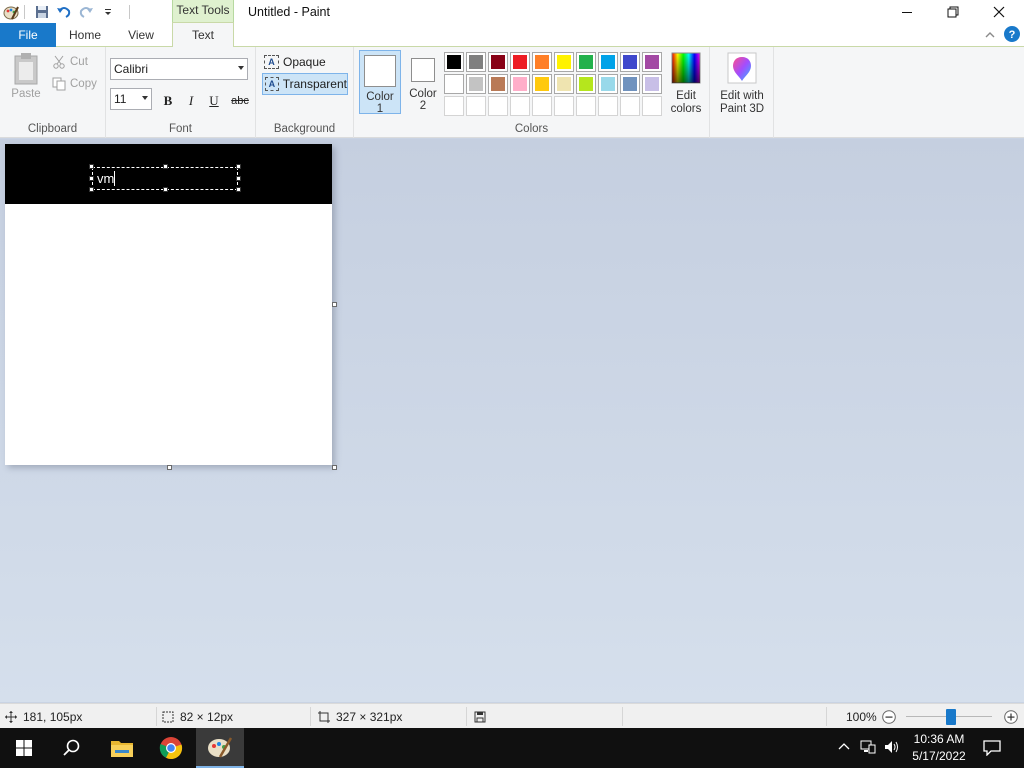 The width and height of the screenshot is (1024, 768). What do you see at coordinates (168, 101) in the screenshot?
I see `bold-button: B` at bounding box center [168, 101].